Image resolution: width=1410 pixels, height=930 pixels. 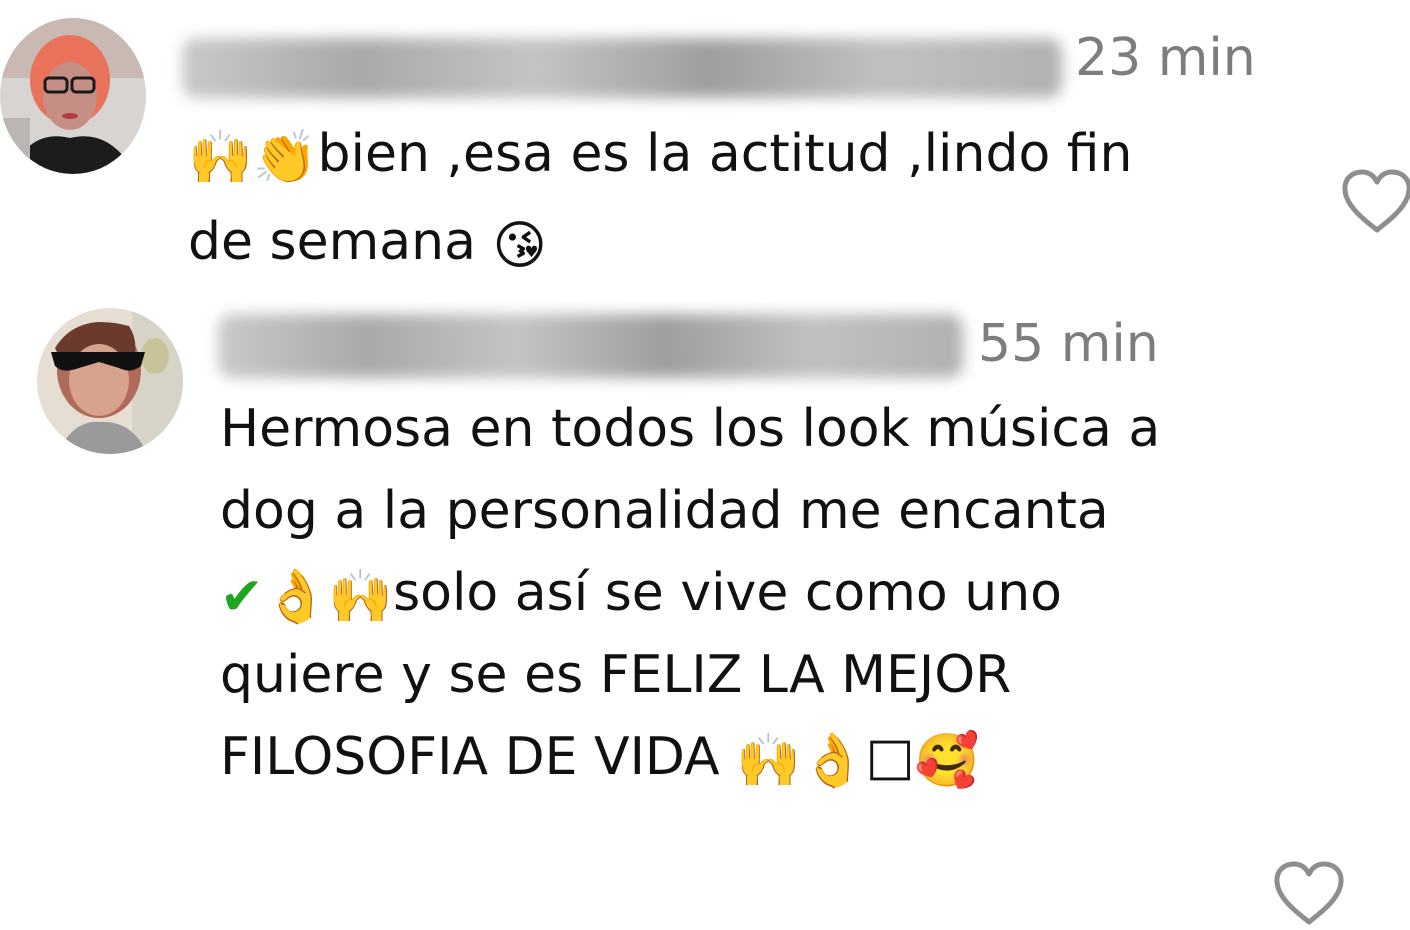 I want to click on emoji-icon: 😘, so click(x=519, y=246).